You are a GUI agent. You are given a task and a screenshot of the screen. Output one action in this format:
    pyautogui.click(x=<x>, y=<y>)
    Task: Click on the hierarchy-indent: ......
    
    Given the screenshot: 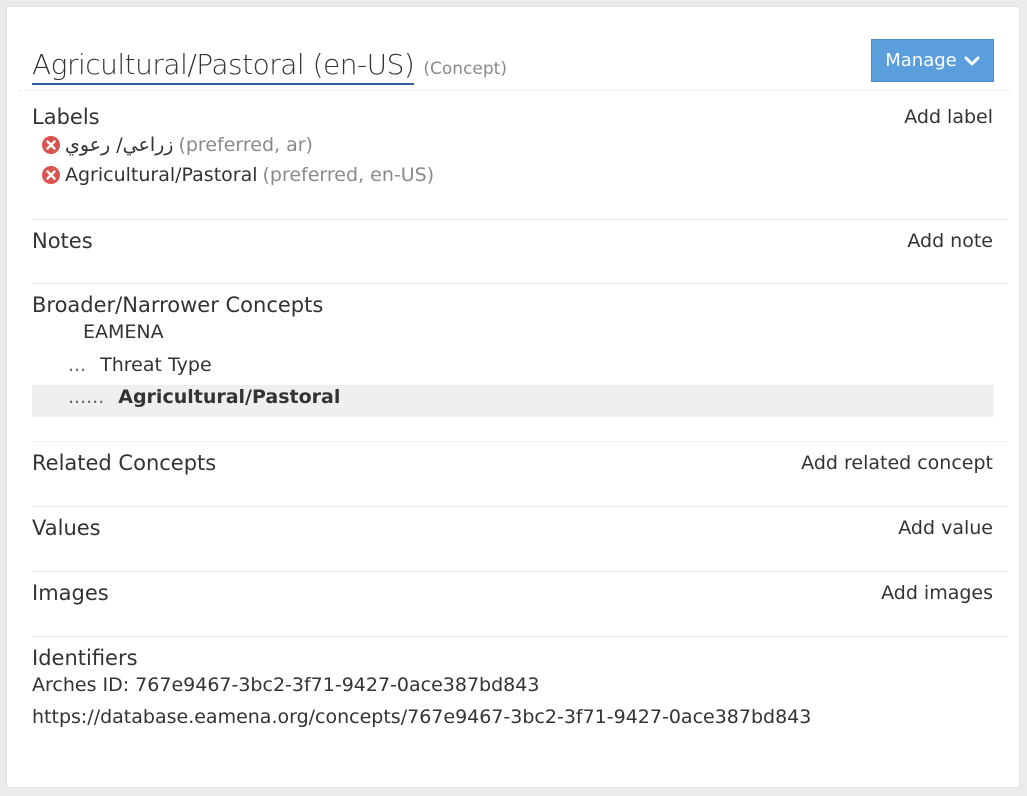 What is the action you would take?
    pyautogui.click(x=86, y=397)
    